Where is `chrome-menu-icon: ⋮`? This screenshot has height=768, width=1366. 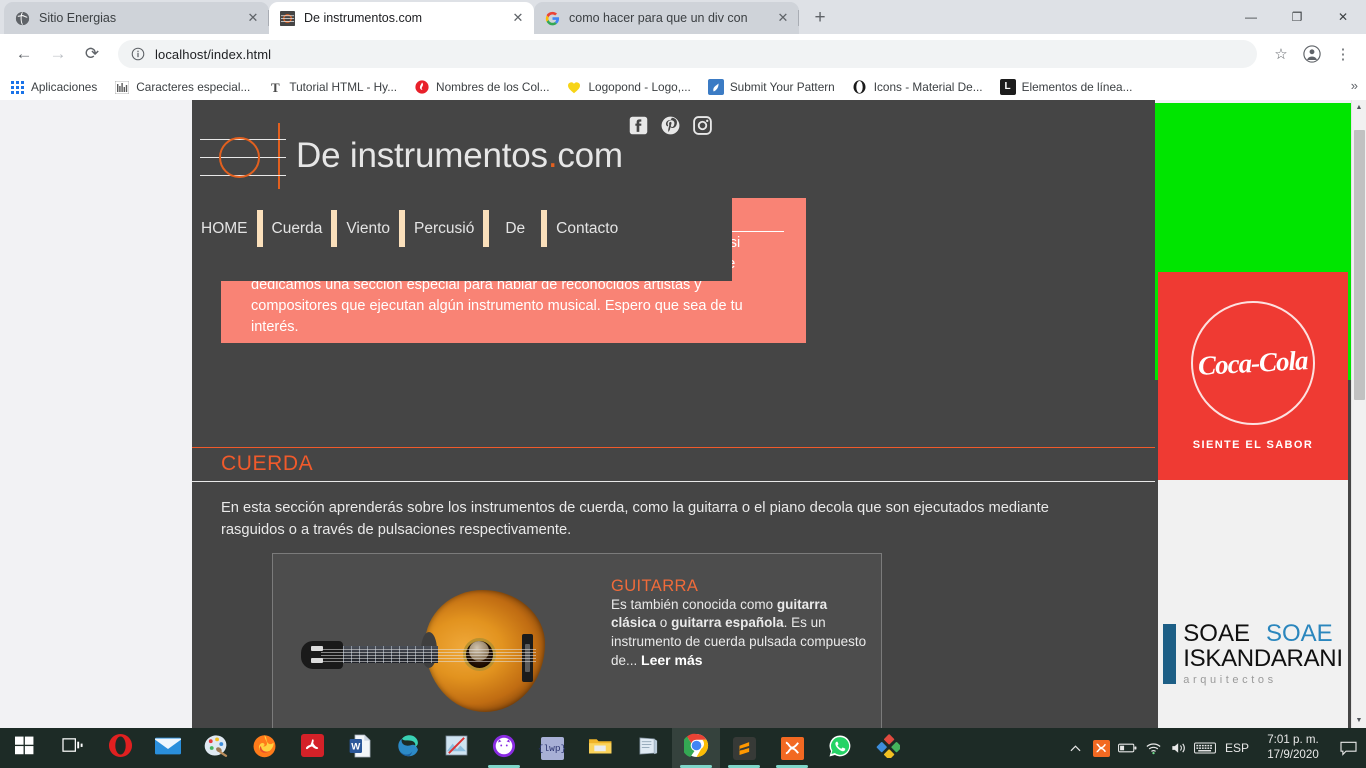
chrome-menu-icon: ⋮ is located at coordinates (1343, 54).